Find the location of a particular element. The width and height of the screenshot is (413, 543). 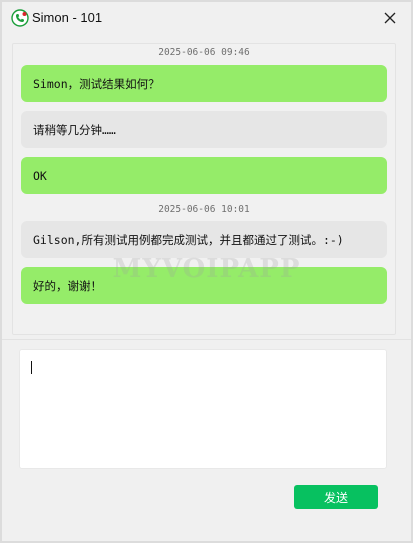

timestamp: 2025-06-06 10:01 is located at coordinates (204, 209).